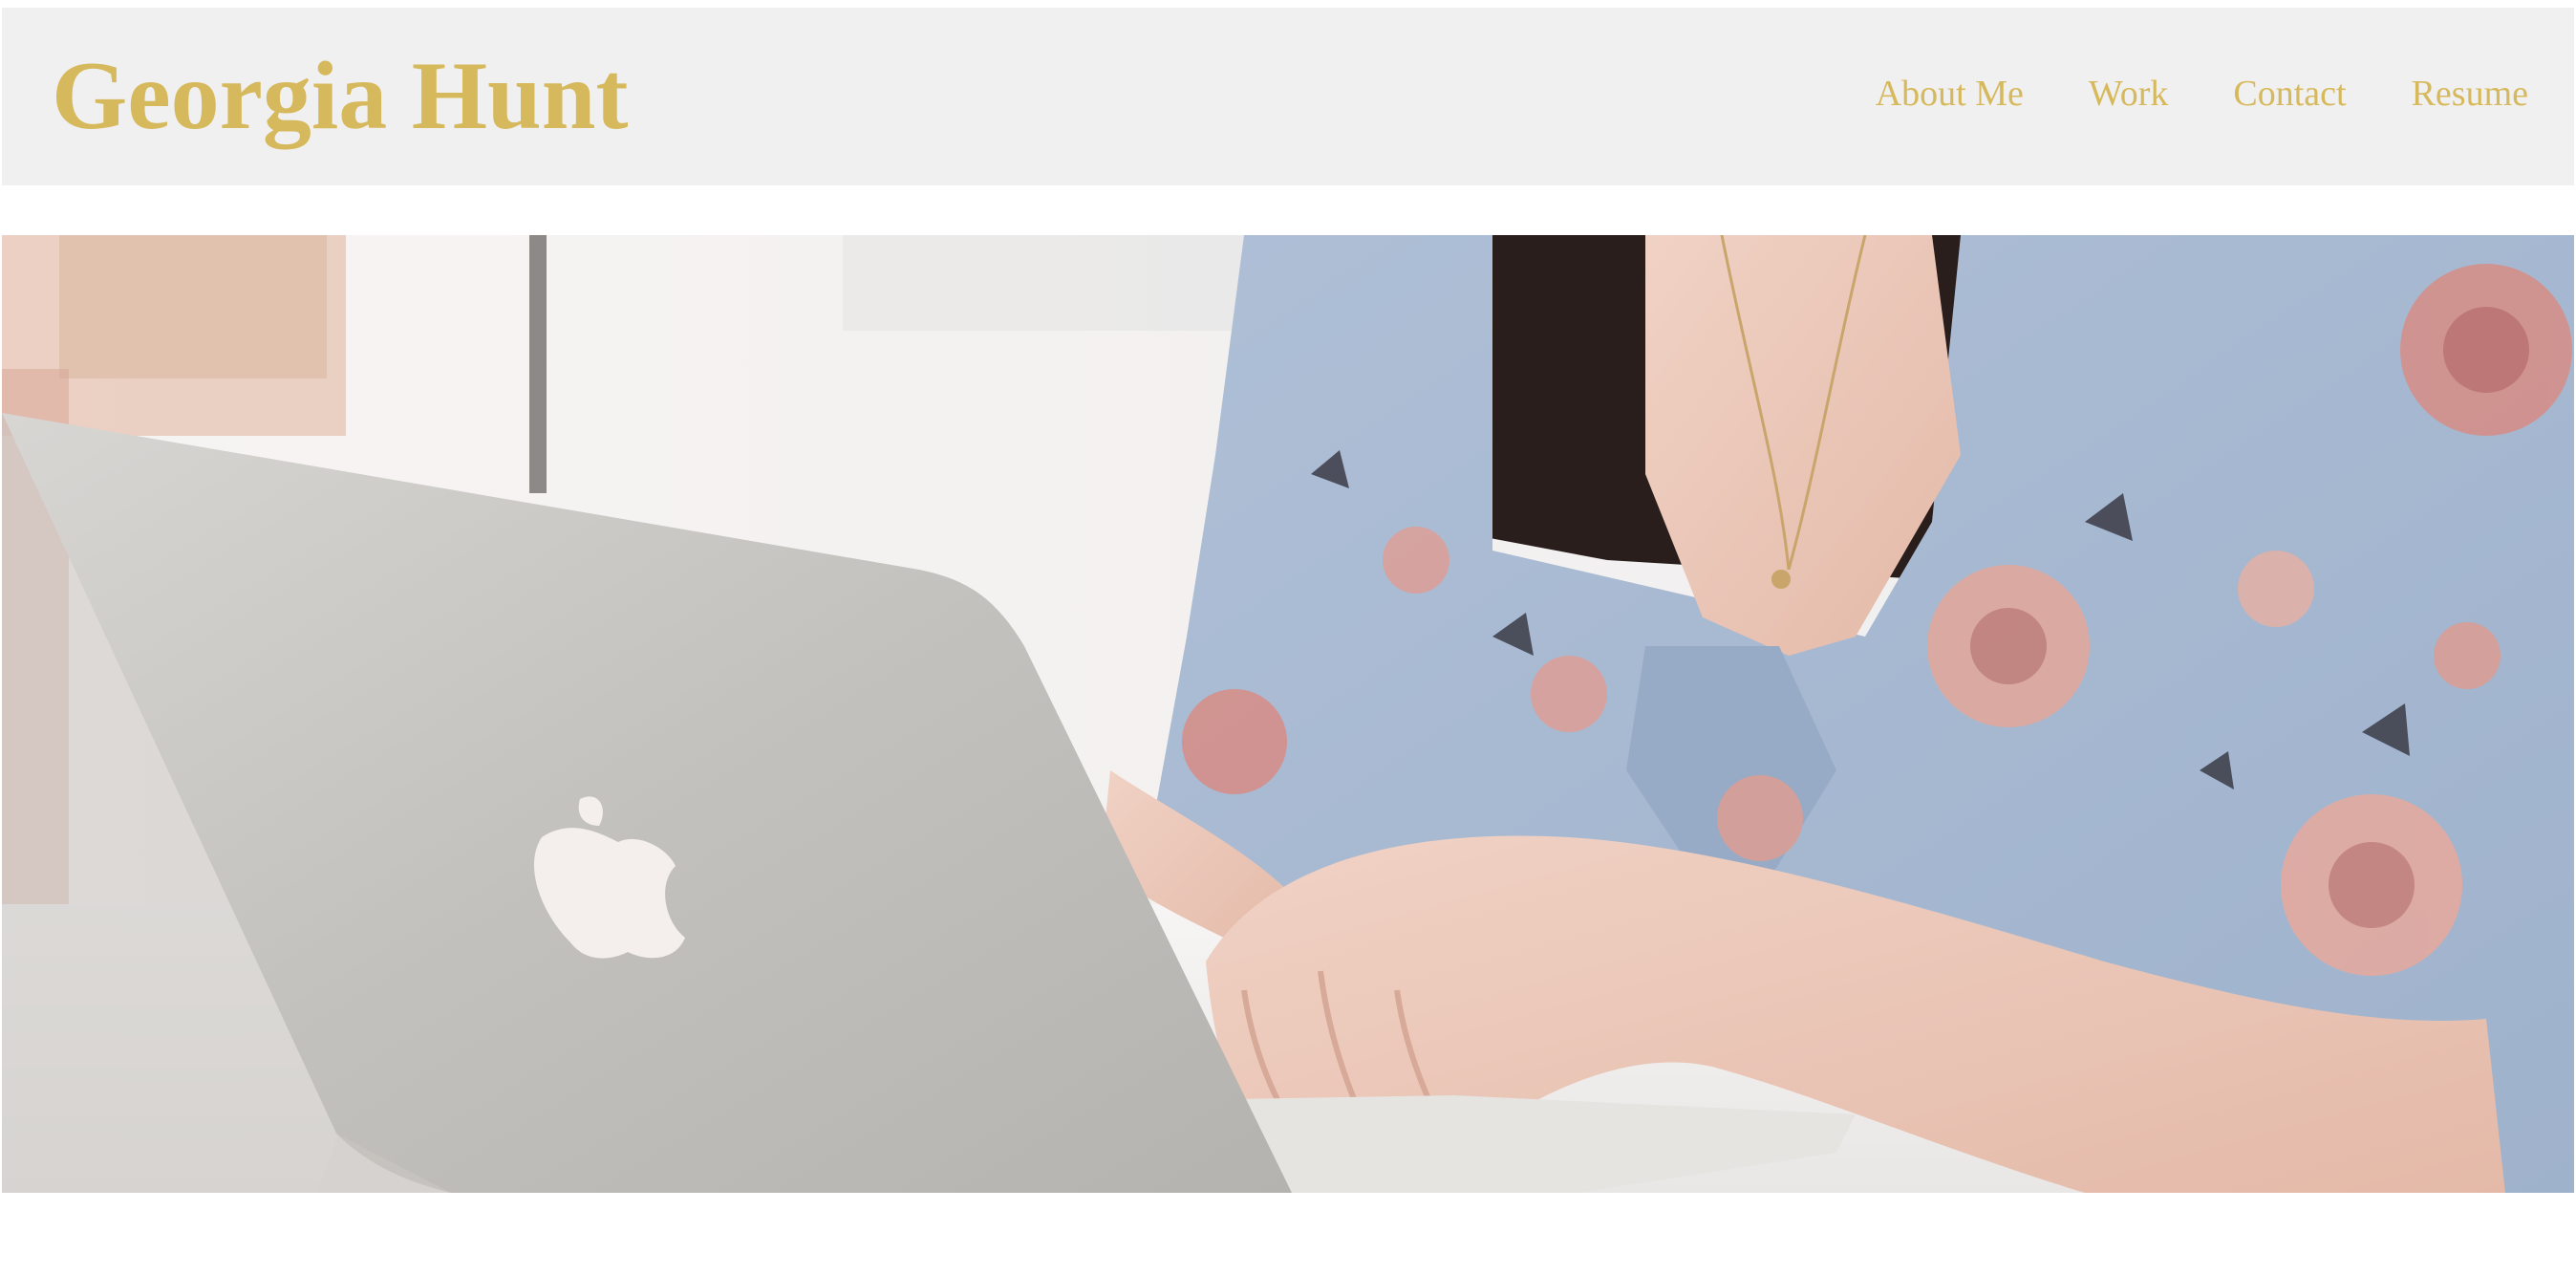  What do you see at coordinates (2470, 94) in the screenshot?
I see `nav-link-resume: Resume` at bounding box center [2470, 94].